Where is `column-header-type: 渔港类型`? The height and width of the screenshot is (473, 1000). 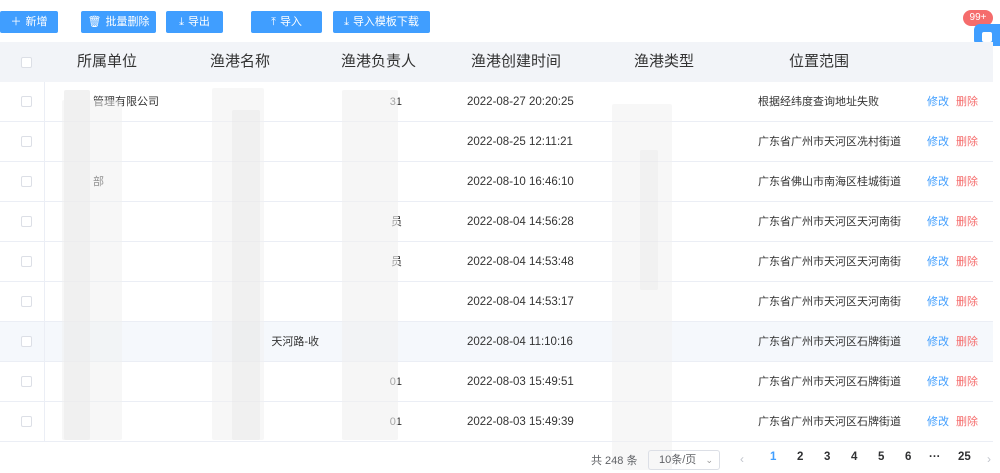
column-header-type: 渔港类型 is located at coordinates (664, 61).